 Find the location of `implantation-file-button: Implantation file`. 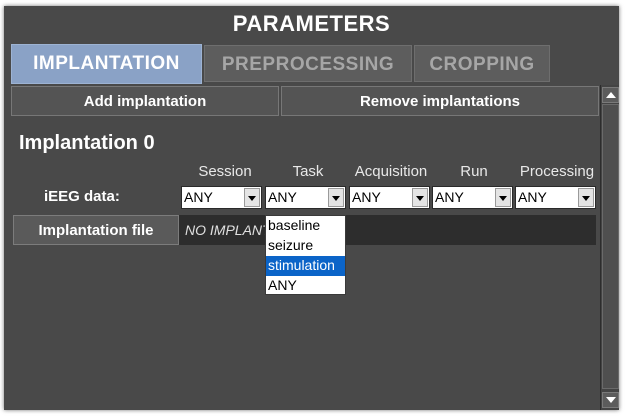

implantation-file-button: Implantation file is located at coordinates (96, 230).